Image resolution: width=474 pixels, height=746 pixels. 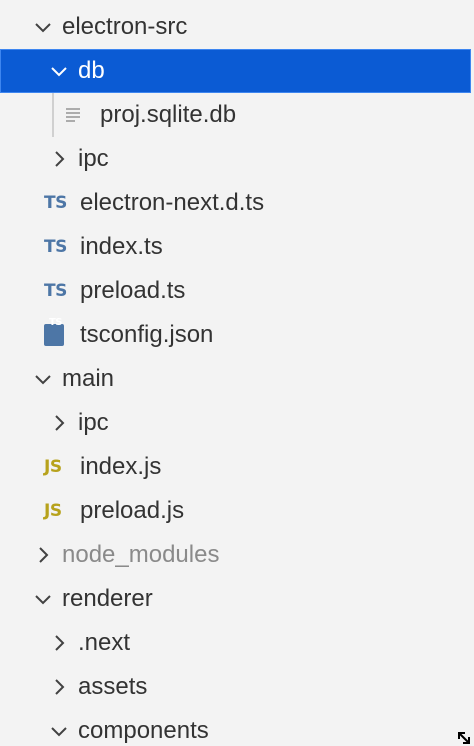 What do you see at coordinates (235, 335) in the screenshot?
I see `tree-file-tsconfig-json: TS tsconfig.json` at bounding box center [235, 335].